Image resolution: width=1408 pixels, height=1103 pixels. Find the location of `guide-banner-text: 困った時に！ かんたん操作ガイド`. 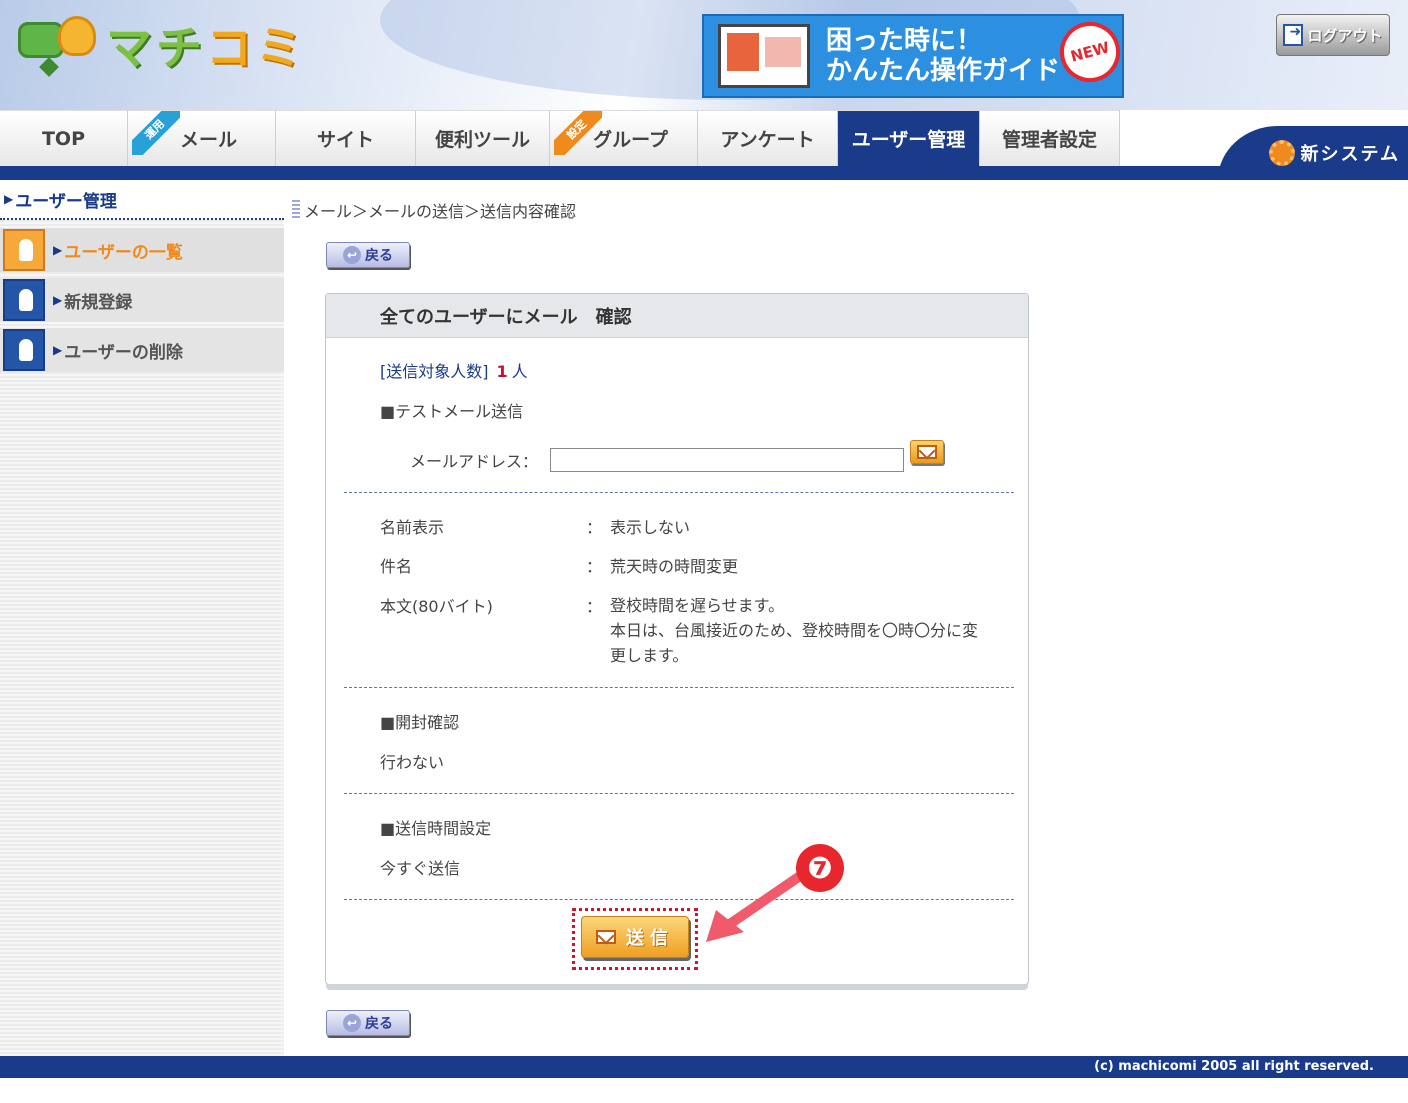

guide-banner-text: 困った時に！ かんたん操作ガイド is located at coordinates (943, 56).